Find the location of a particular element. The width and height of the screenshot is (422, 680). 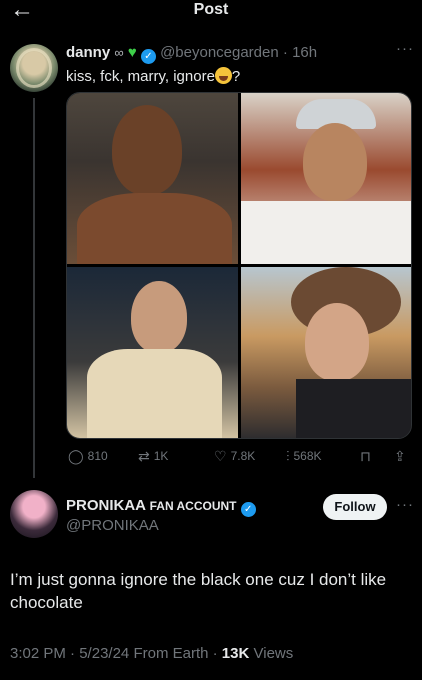

link-icon: ∞ is located at coordinates (119, 52).